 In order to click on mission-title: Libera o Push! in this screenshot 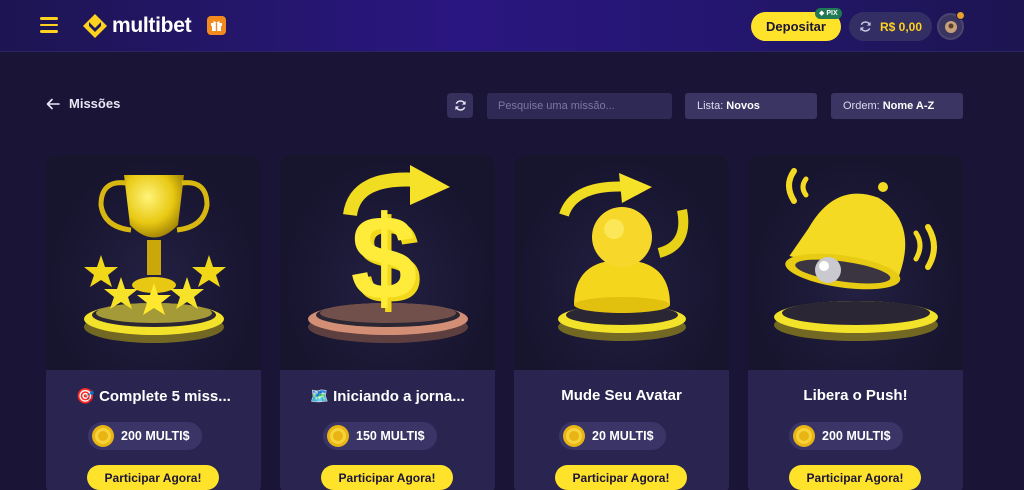, I will do `click(855, 395)`.